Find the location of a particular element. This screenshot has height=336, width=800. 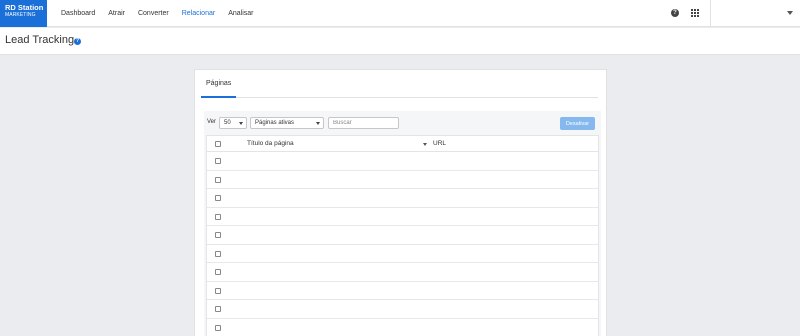

ver-label: Ver is located at coordinates (212, 122).